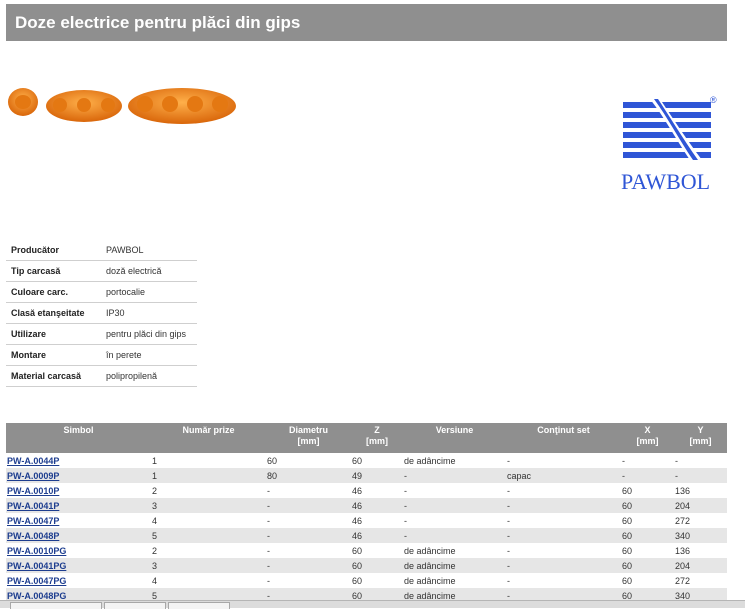  What do you see at coordinates (78, 505) in the screenshot?
I see `cell-simbol: PW-A.0041P` at bounding box center [78, 505].